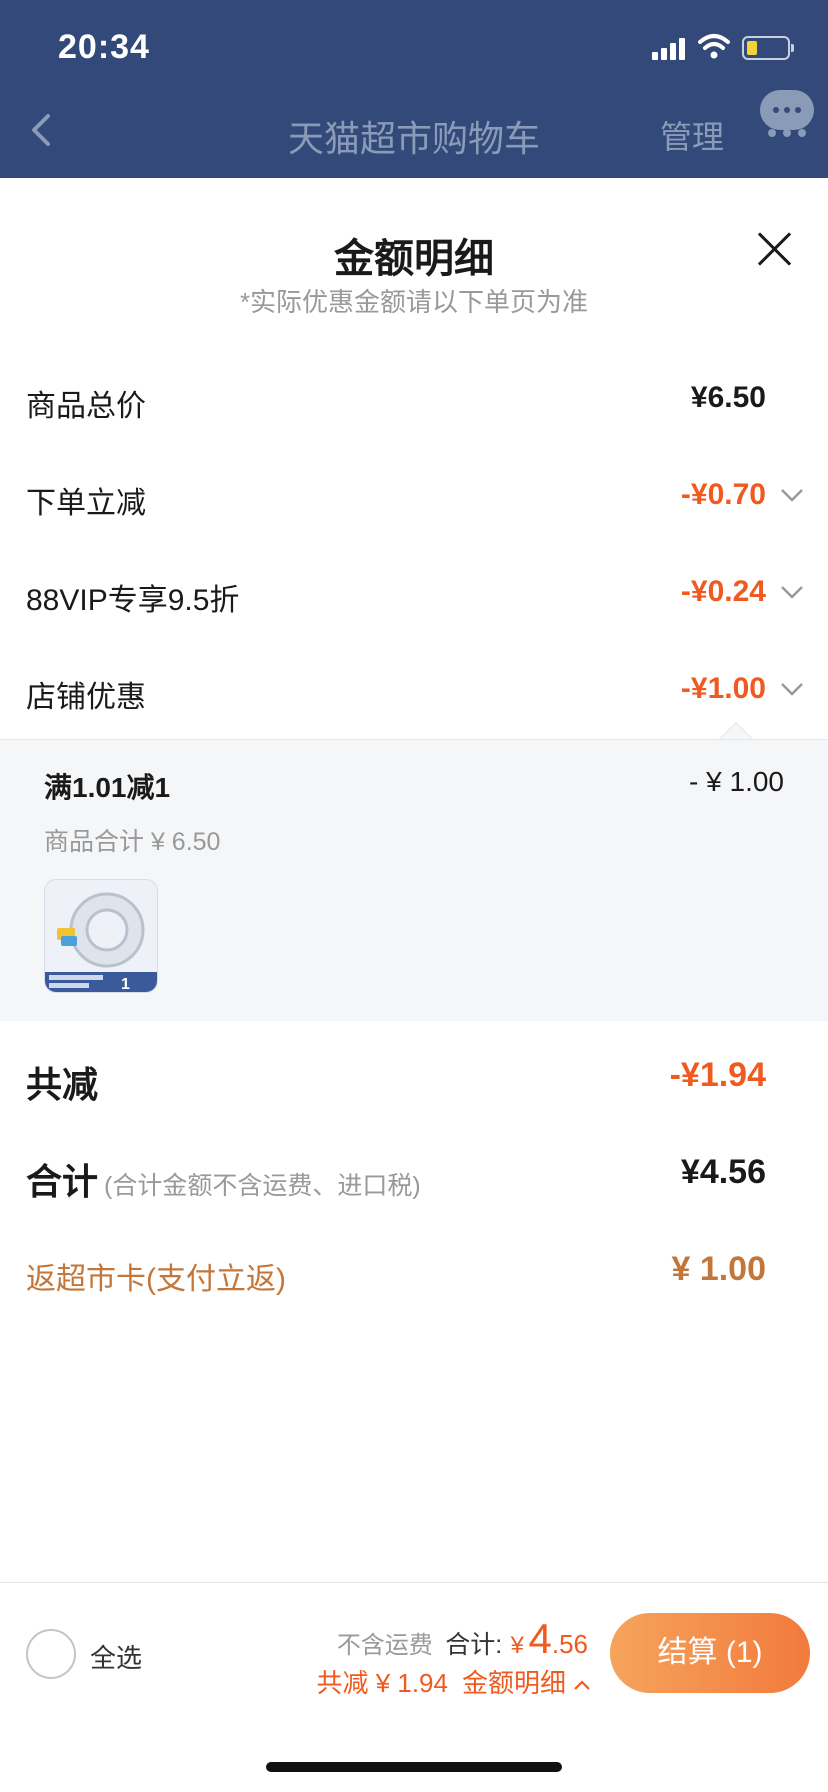 The width and height of the screenshot is (828, 1792). Describe the element at coordinates (156, 1279) in the screenshot. I see `rebate-label: 返超市卡(支付立返)` at that location.